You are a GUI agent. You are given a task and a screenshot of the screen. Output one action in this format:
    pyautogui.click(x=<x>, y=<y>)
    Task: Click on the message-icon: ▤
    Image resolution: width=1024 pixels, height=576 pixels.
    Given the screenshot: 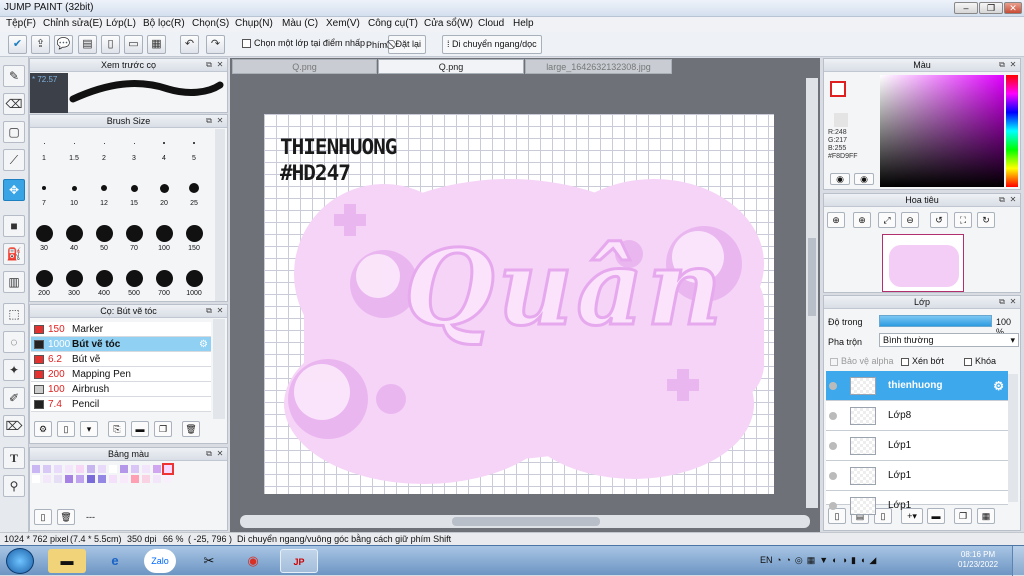 What is the action you would take?
    pyautogui.click(x=87, y=44)
    